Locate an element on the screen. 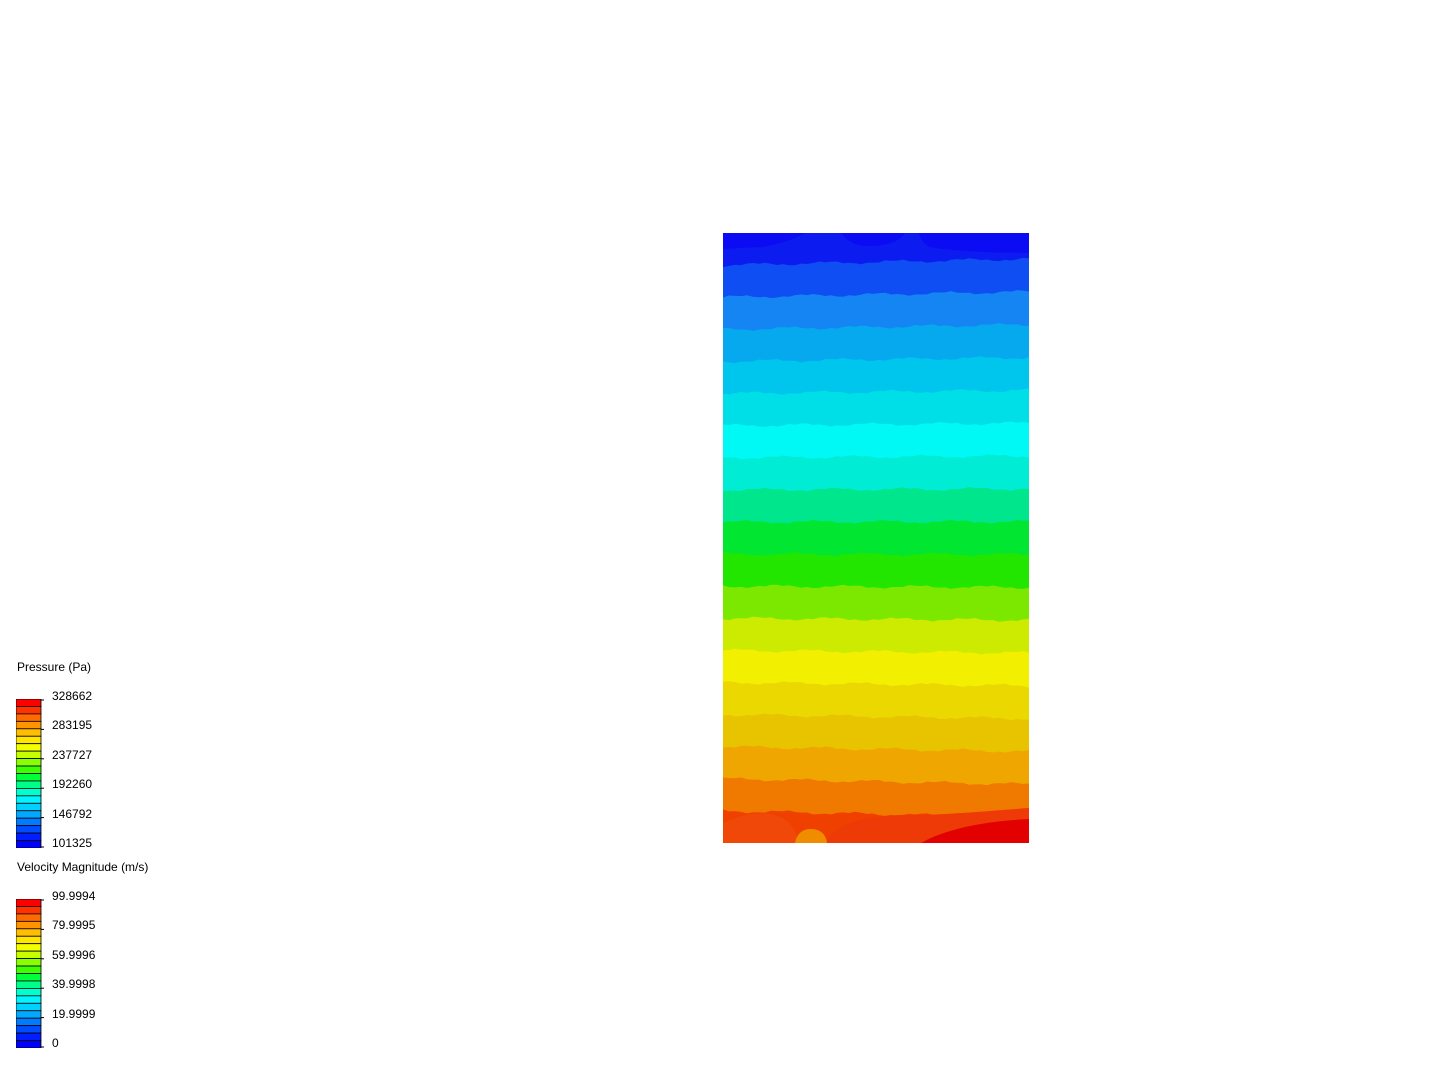 The image size is (1440, 1080). velocity-label-min: 0 is located at coordinates (55, 1043).